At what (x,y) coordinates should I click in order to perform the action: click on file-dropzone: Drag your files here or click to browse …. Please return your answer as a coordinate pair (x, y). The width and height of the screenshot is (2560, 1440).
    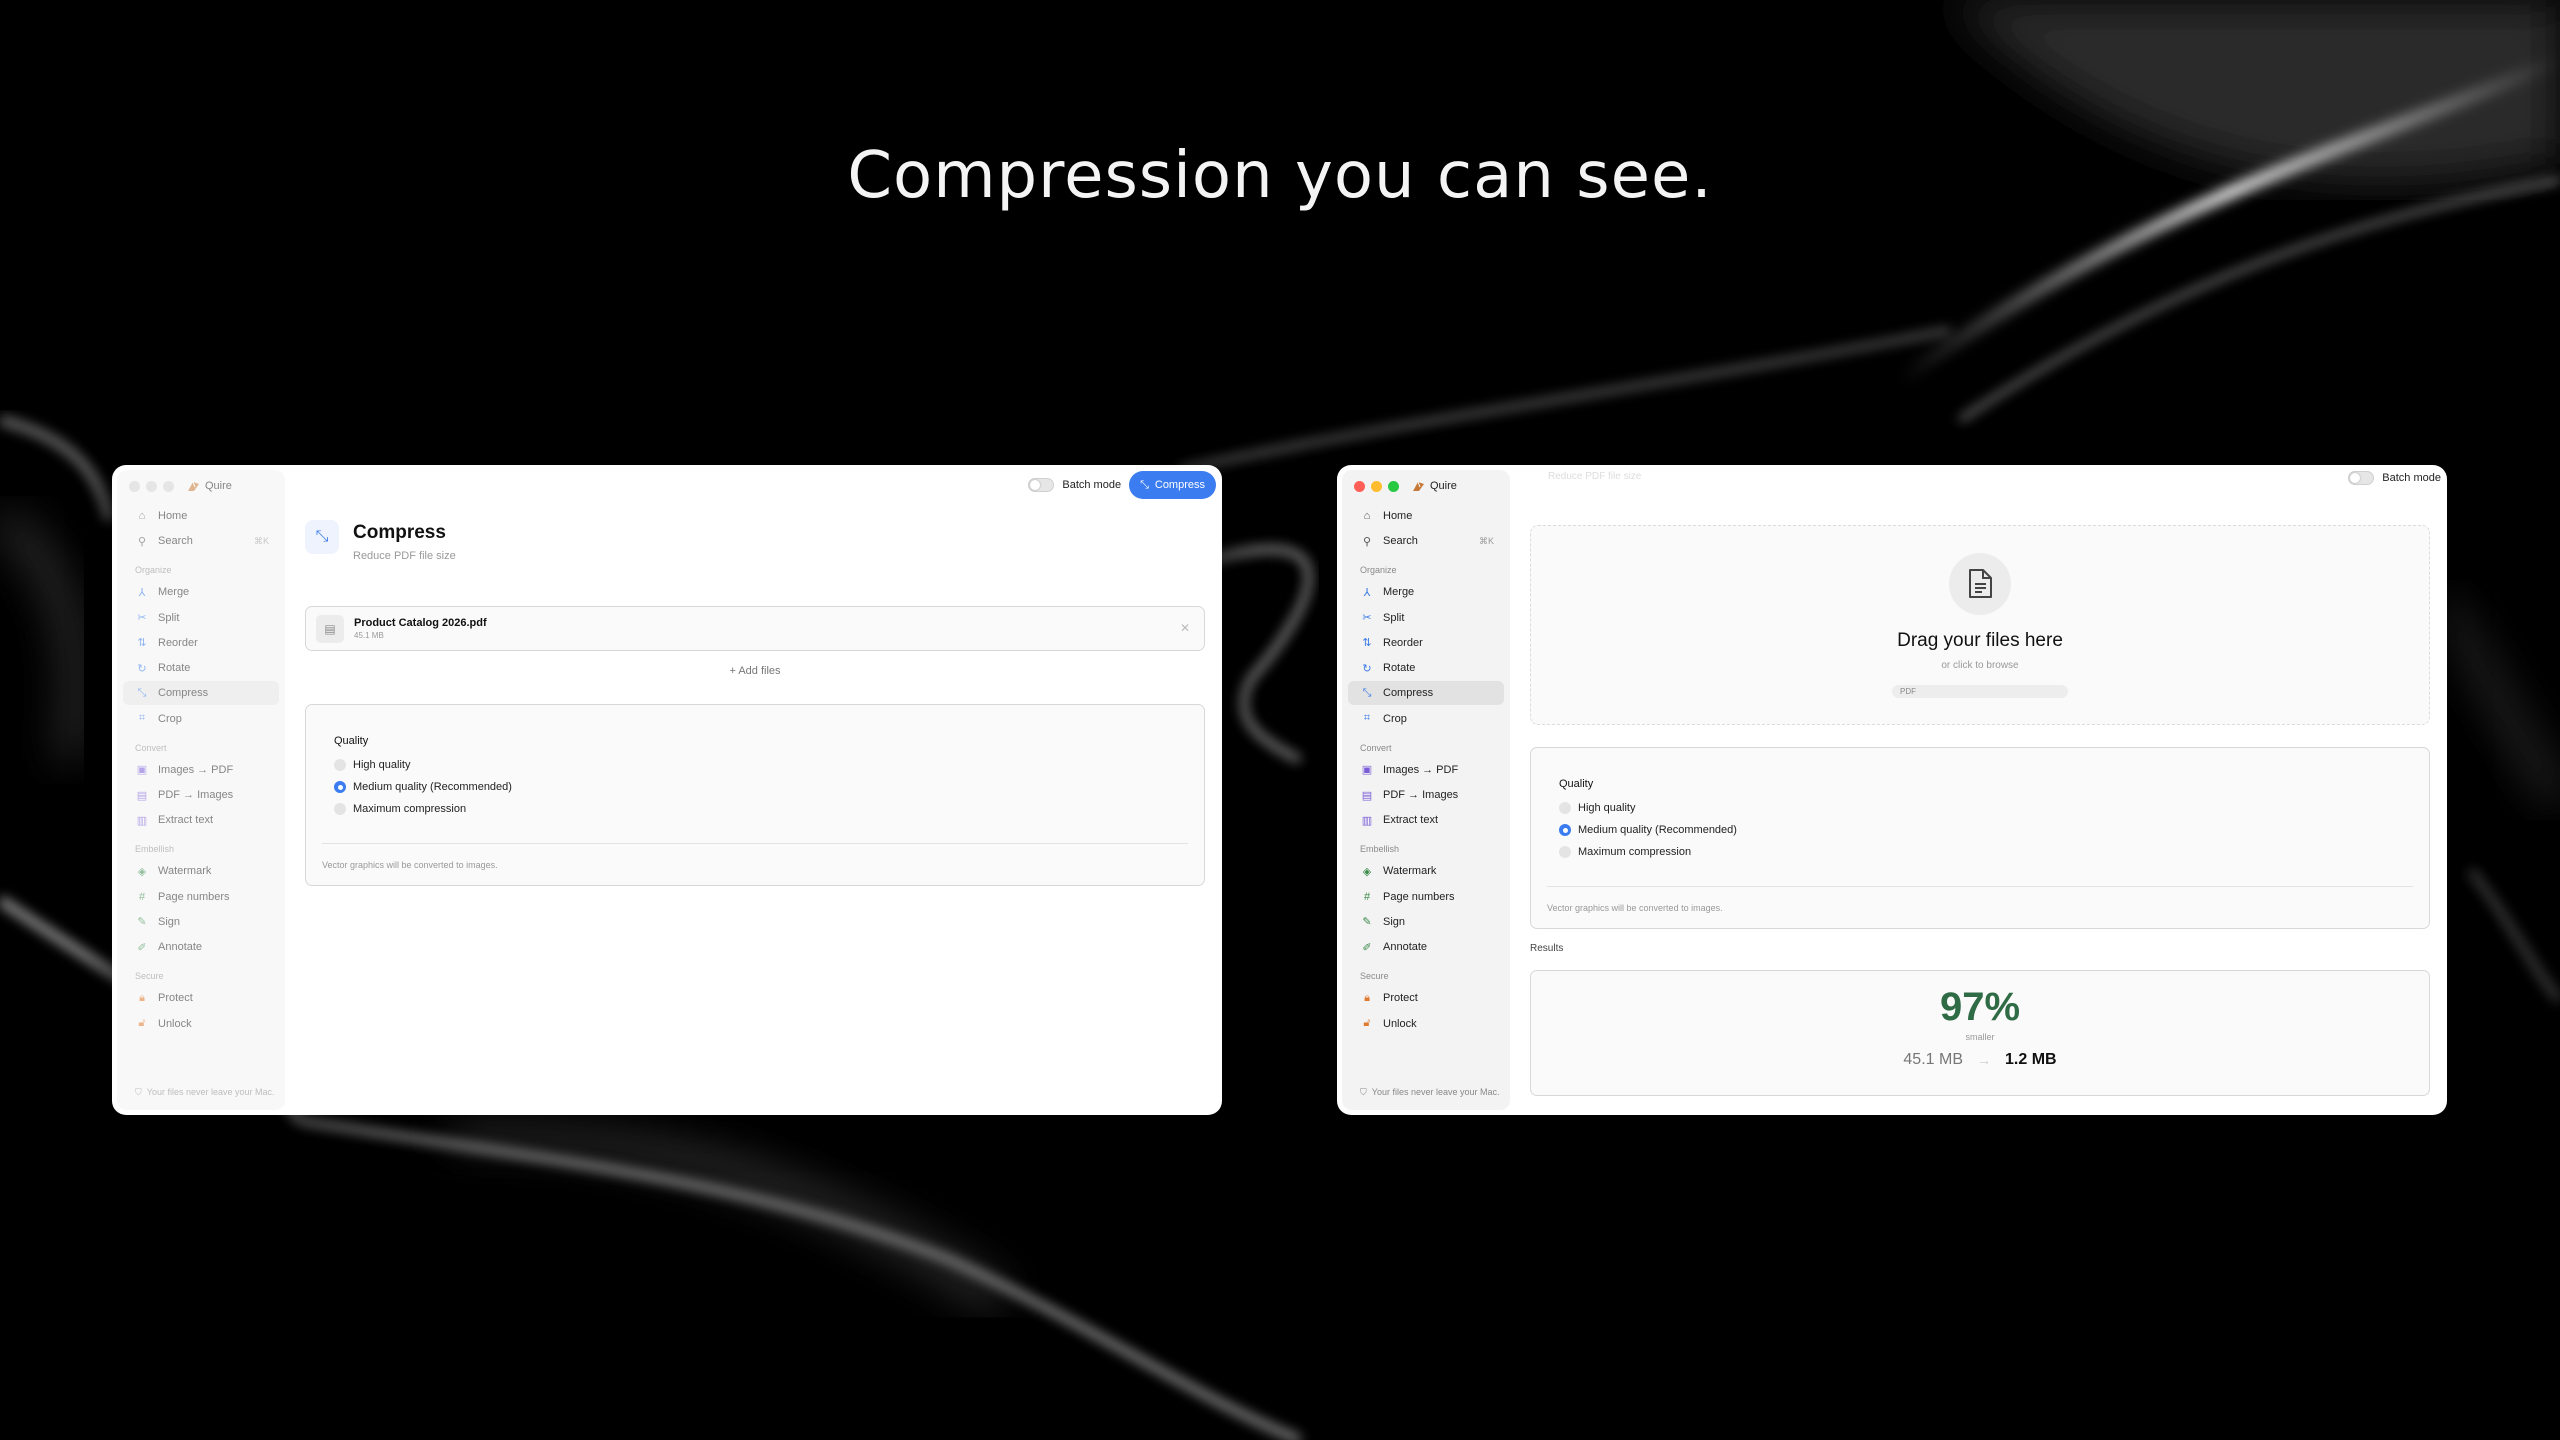
    Looking at the image, I should click on (1980, 625).